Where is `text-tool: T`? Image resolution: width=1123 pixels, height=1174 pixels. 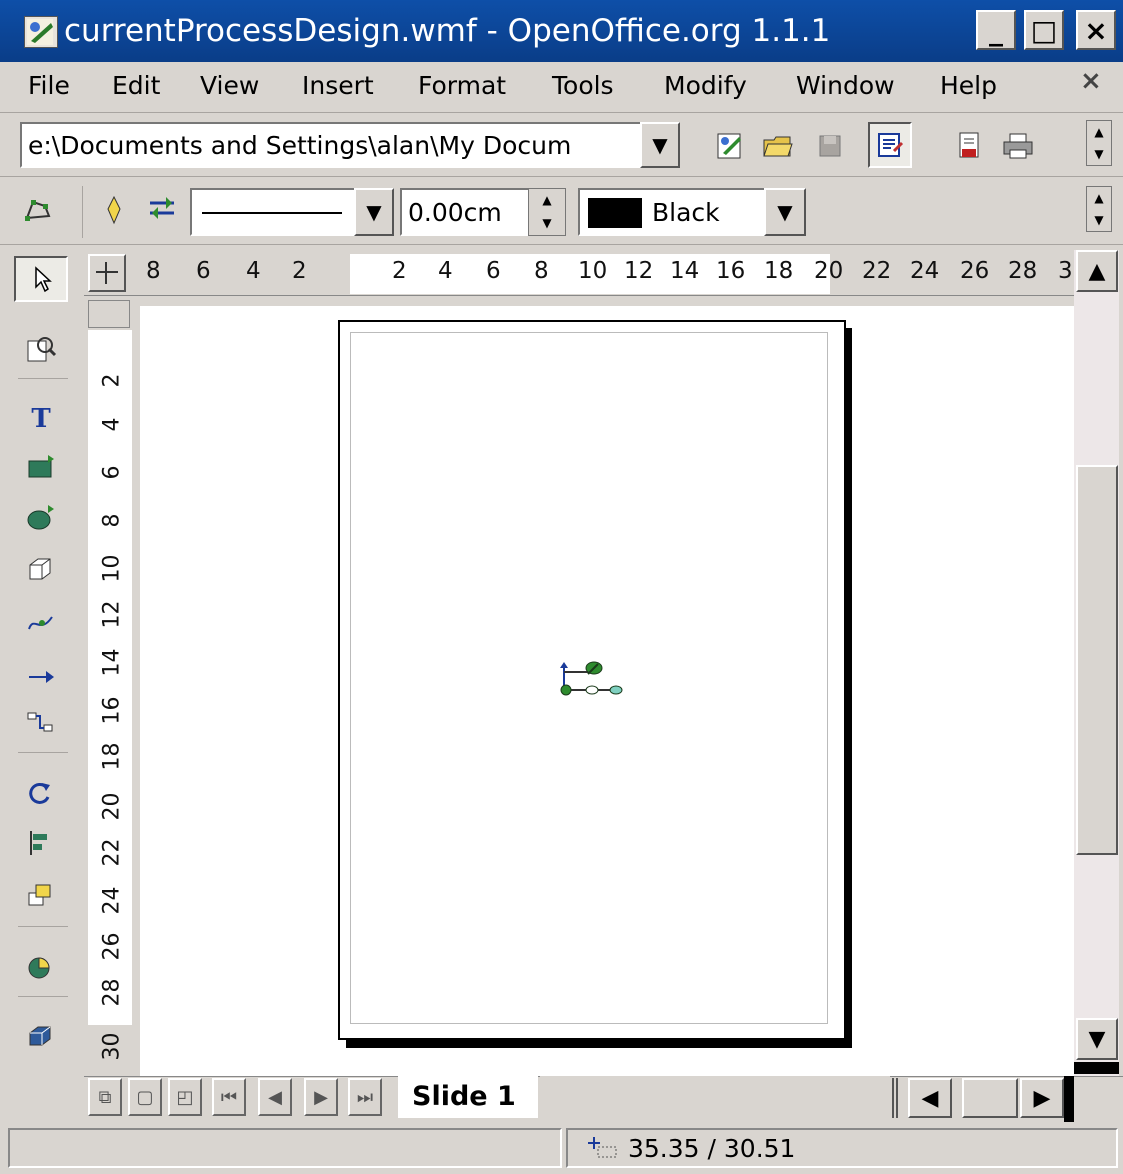
text-tool: T is located at coordinates (41, 419).